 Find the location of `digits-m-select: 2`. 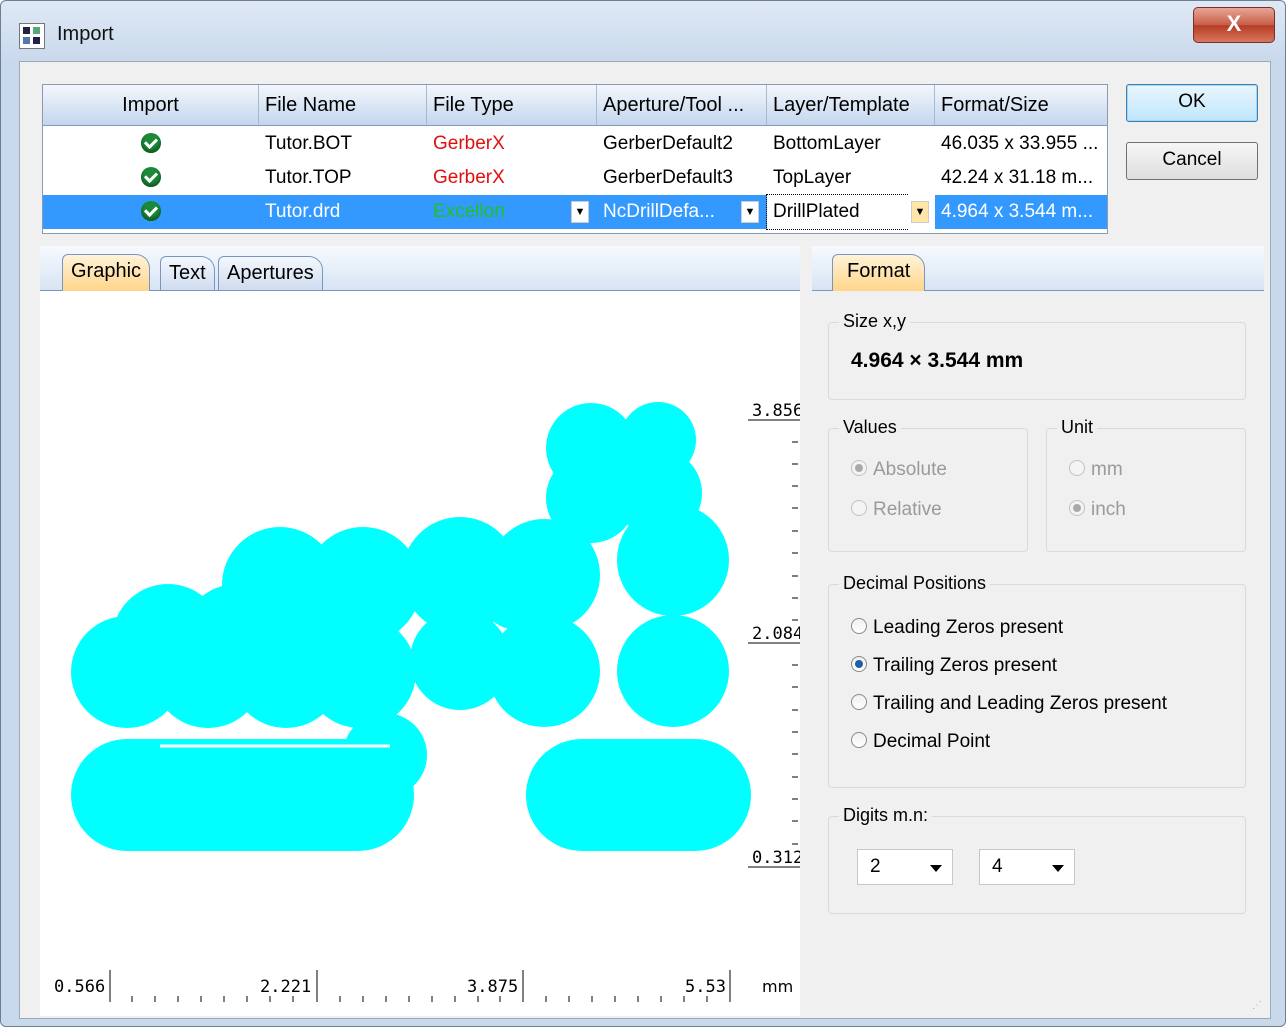

digits-m-select: 2 is located at coordinates (905, 867).